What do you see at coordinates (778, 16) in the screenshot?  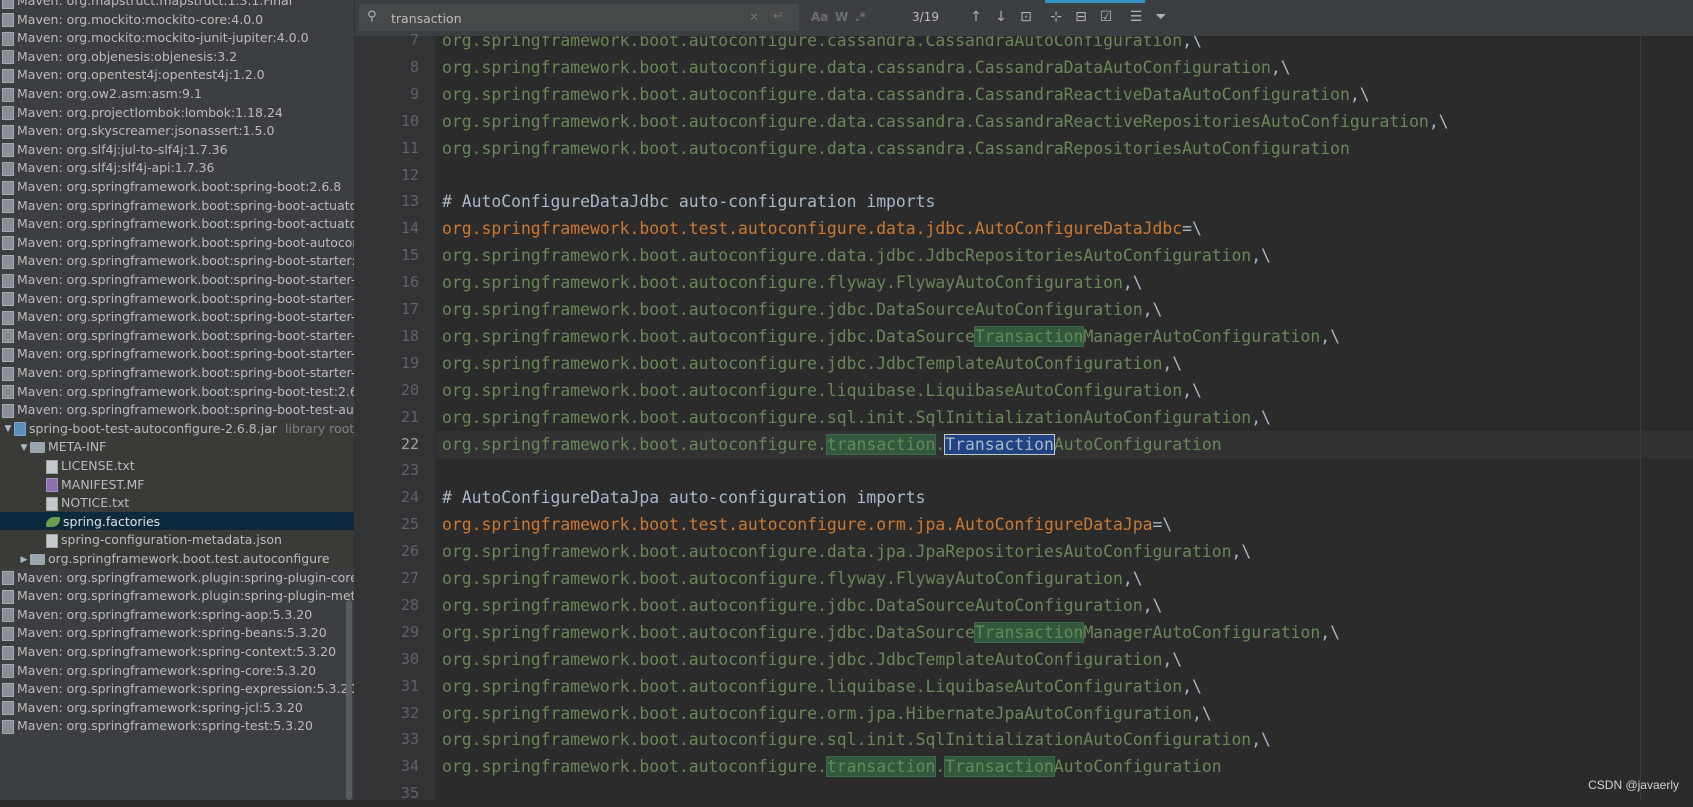 I see `newline-icon: ↵` at bounding box center [778, 16].